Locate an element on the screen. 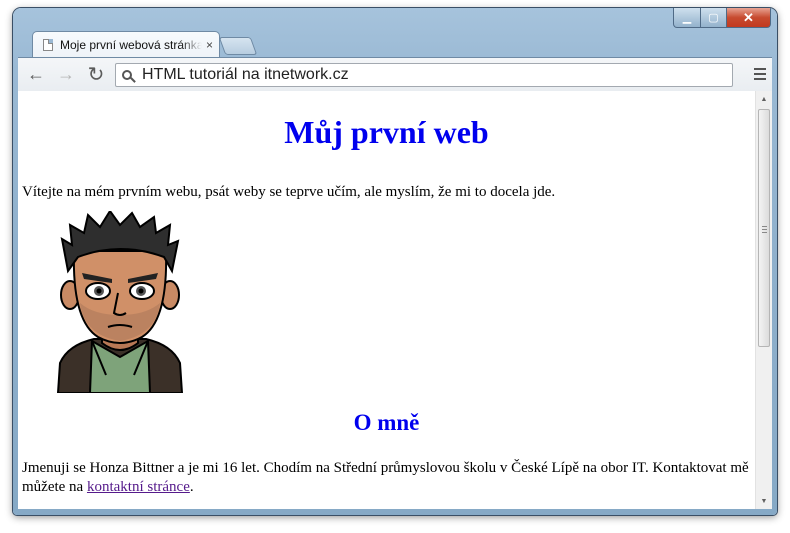  back-arrow-icon: ← is located at coordinates (36, 73).